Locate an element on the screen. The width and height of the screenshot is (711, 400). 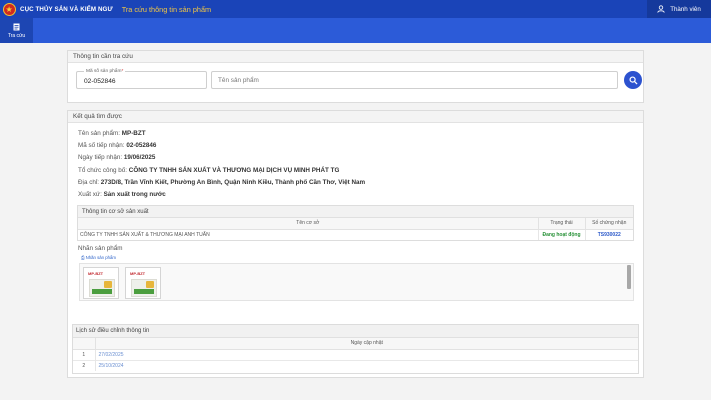
labels-title: Nhãn sản phẩm is located at coordinates (100, 248).